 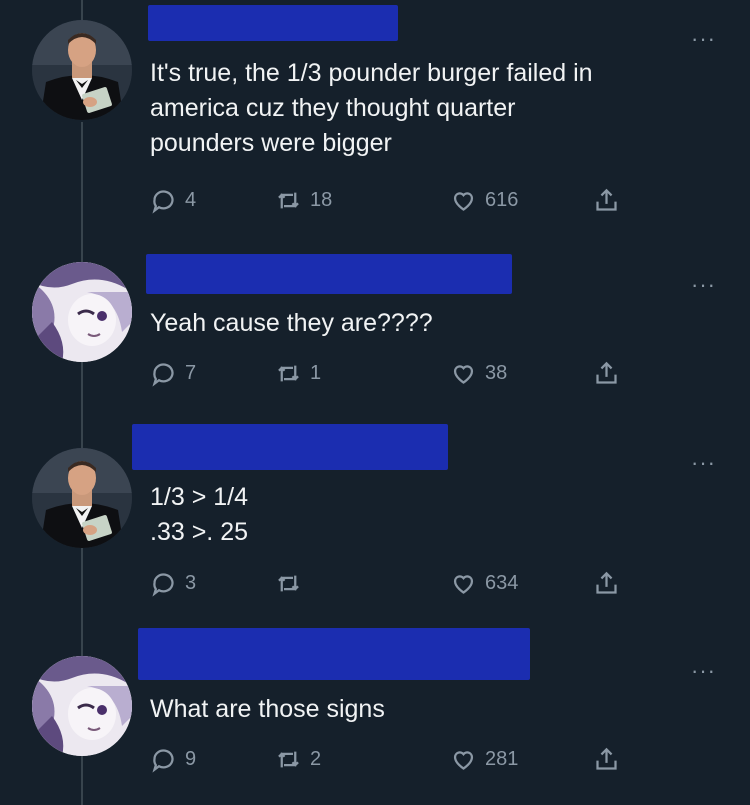 What do you see at coordinates (390, 377) in the screenshot?
I see `tweet-actions: 7 1 38` at bounding box center [390, 377].